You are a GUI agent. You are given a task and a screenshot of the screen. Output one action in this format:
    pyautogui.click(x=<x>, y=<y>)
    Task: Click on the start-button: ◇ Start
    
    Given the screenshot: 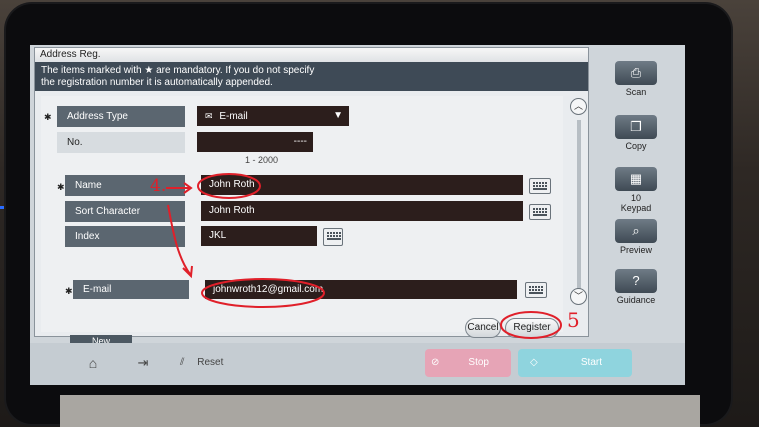 What is the action you would take?
    pyautogui.click(x=575, y=363)
    